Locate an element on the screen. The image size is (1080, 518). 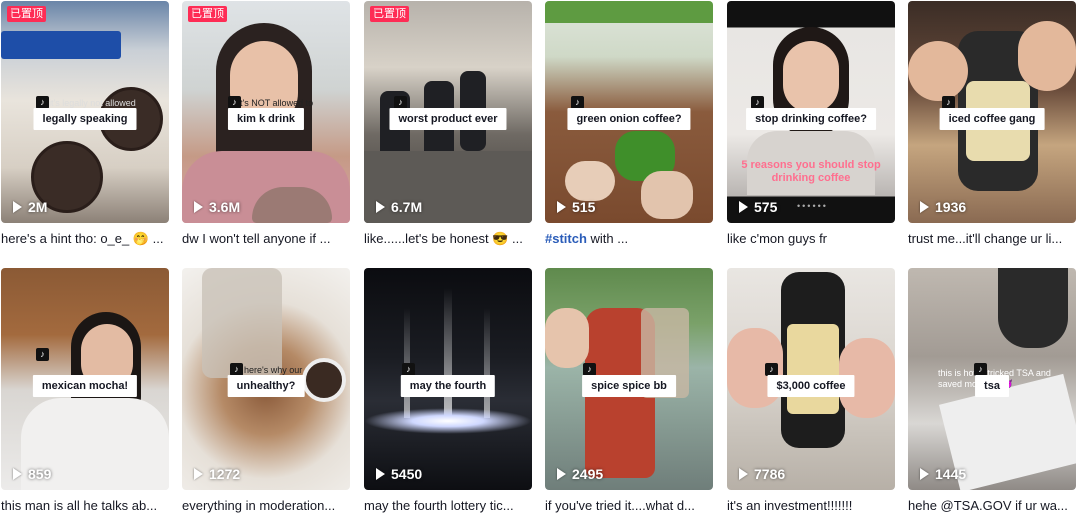
view-count: 575 is located at coordinates (758, 207).